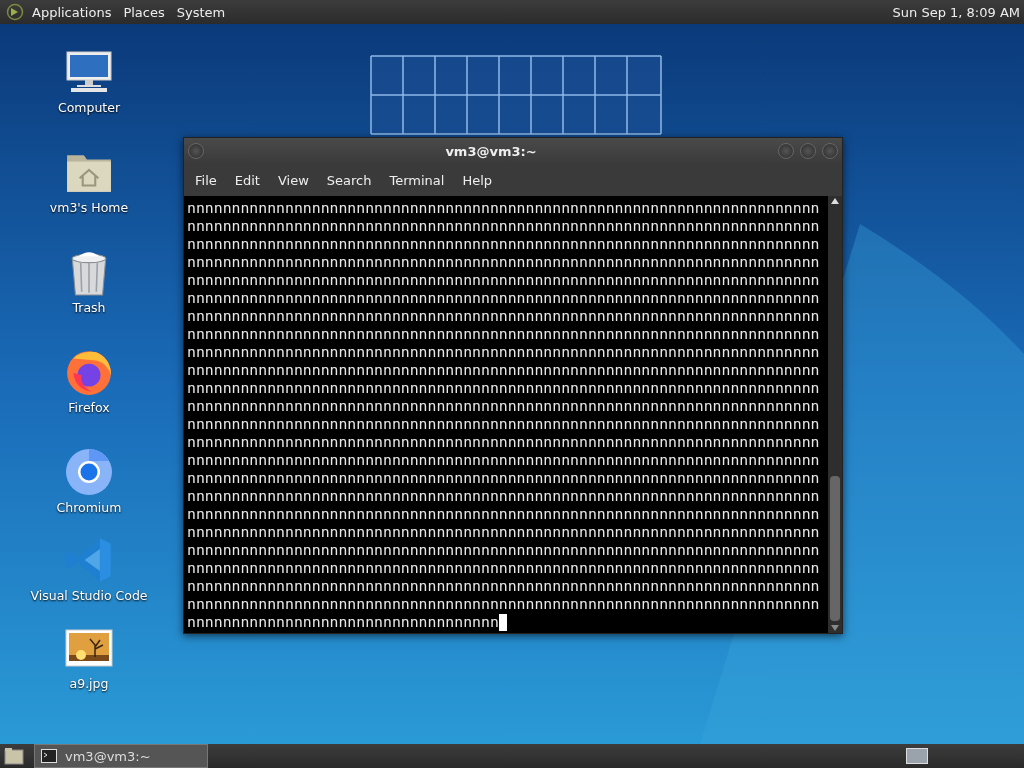  What do you see at coordinates (835, 628) in the screenshot?
I see `scroll-down-icon` at bounding box center [835, 628].